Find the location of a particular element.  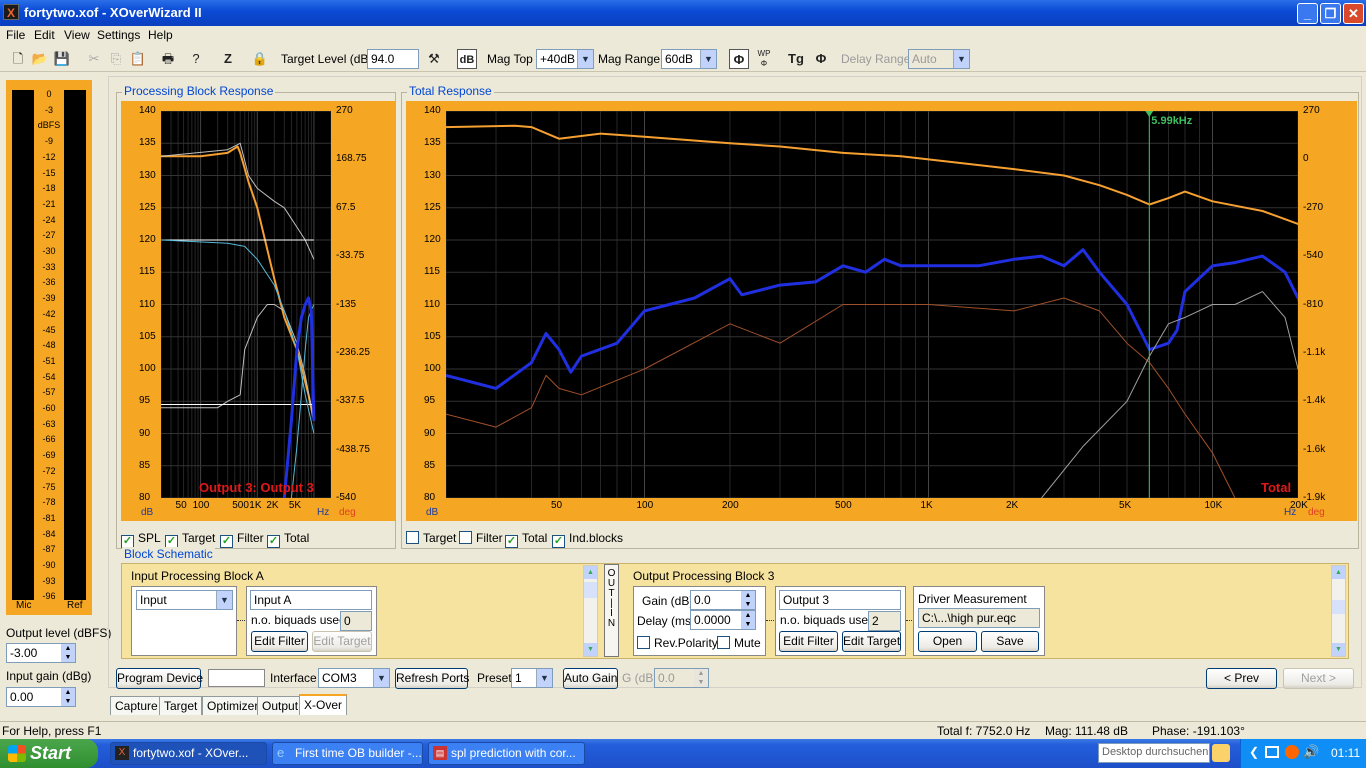

driver-open-button: Open is located at coordinates (947, 641).